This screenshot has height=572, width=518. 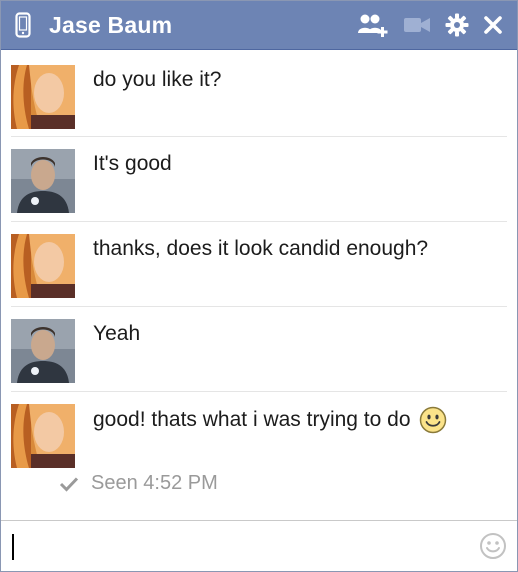 I want to click on close-icon, so click(x=493, y=25).